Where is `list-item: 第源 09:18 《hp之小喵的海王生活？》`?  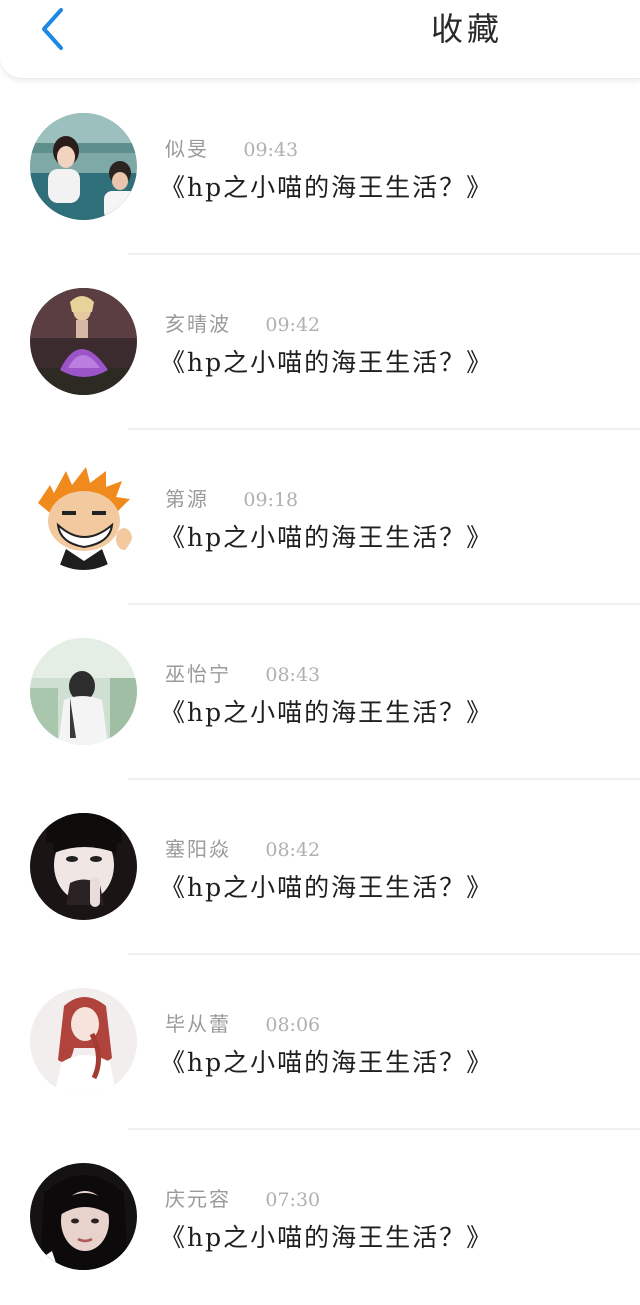
list-item: 第源 09:18 《hp之小喵的海王生活？》 is located at coordinates (320, 517).